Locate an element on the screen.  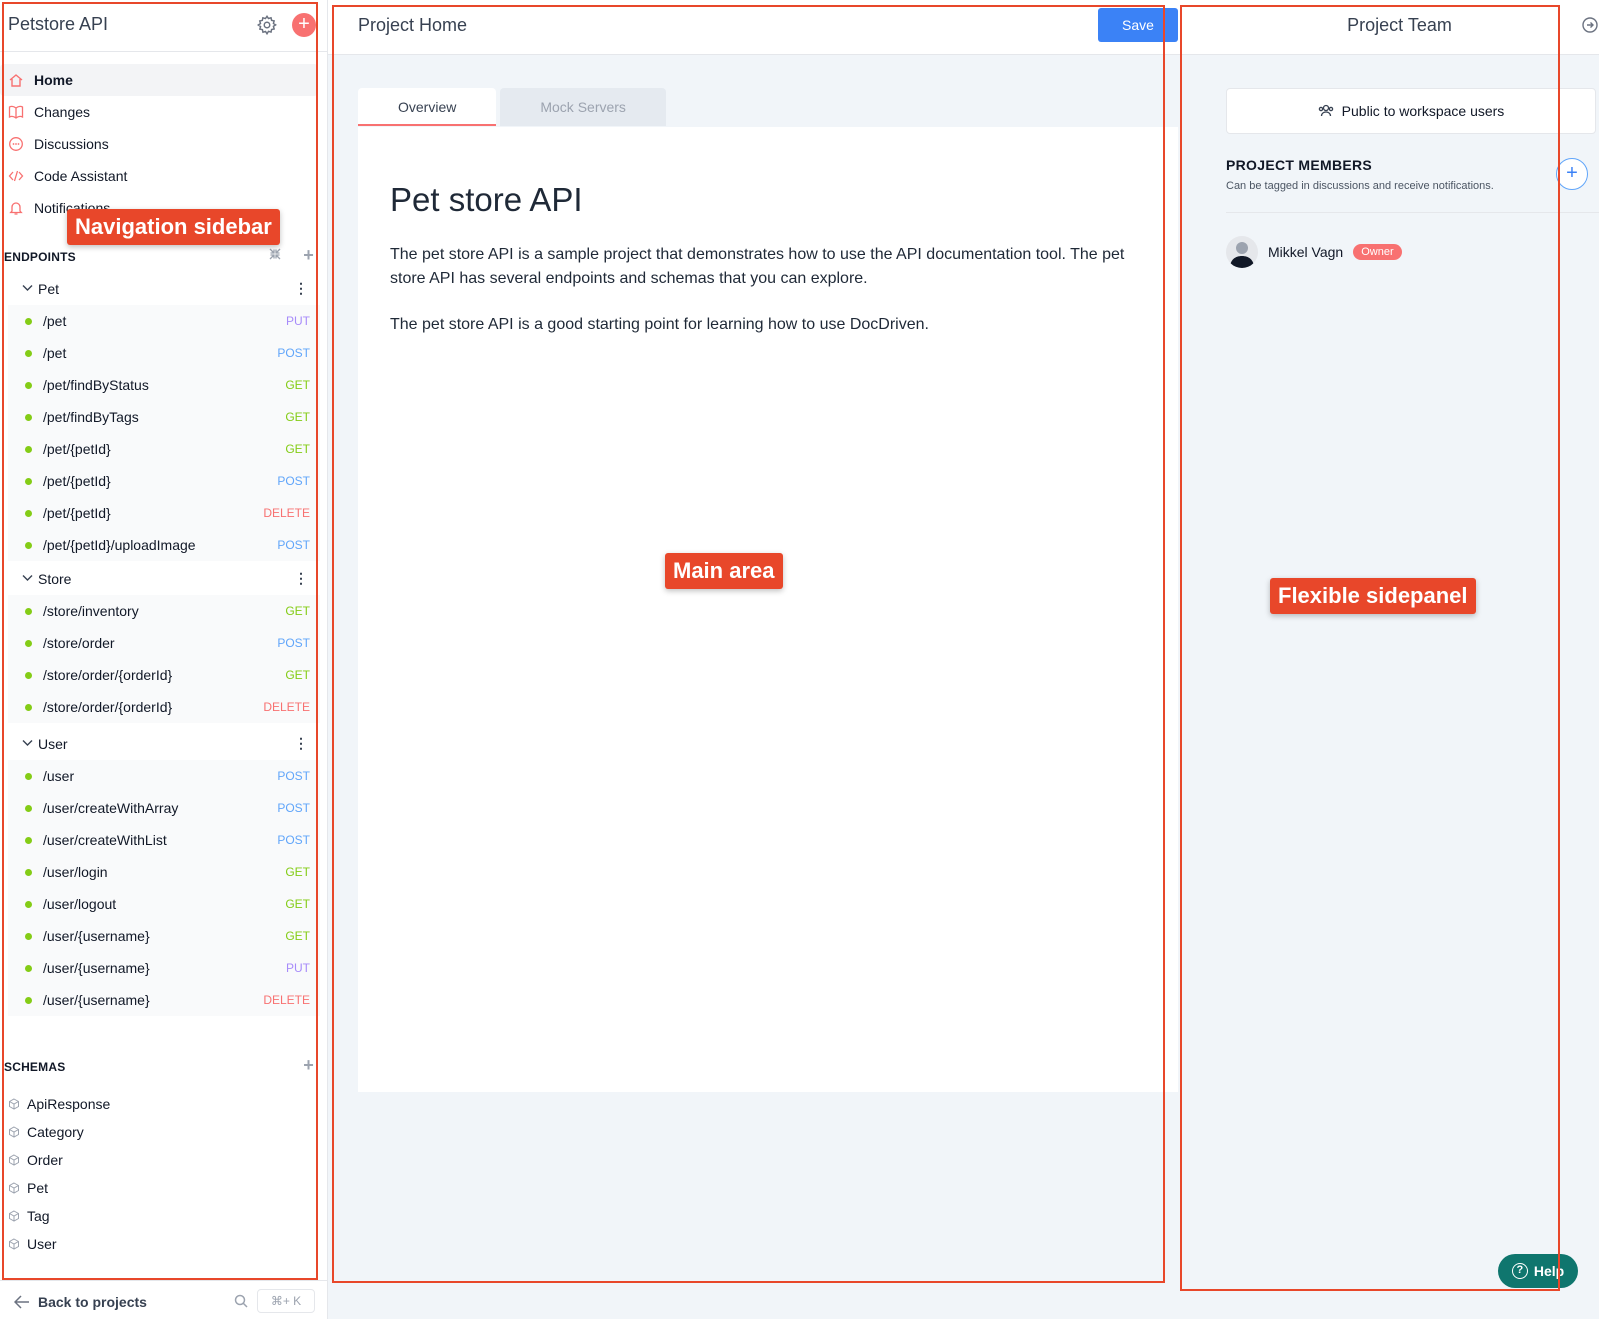
back-to-projects-link: Back to projects is located at coordinates (80, 1302).